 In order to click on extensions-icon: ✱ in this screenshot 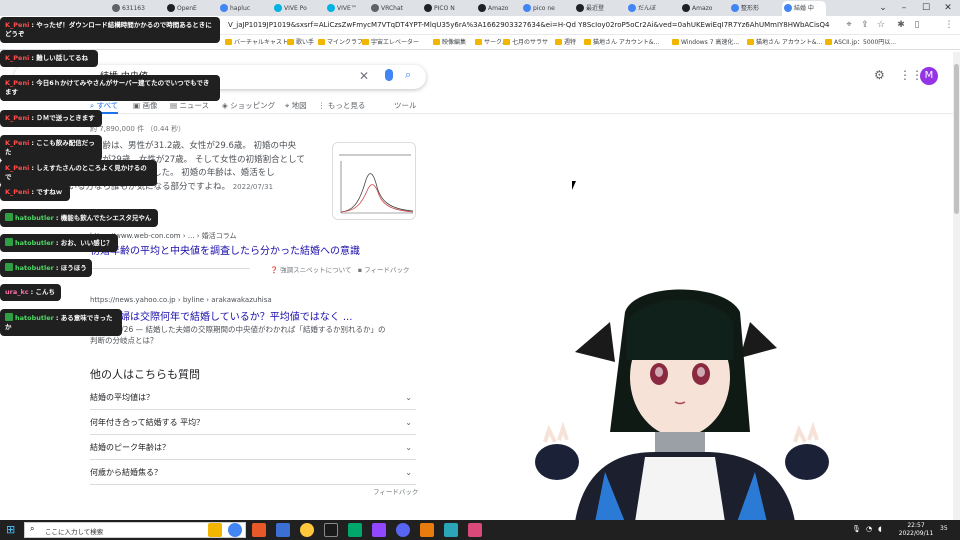, I will do `click(901, 25)`.